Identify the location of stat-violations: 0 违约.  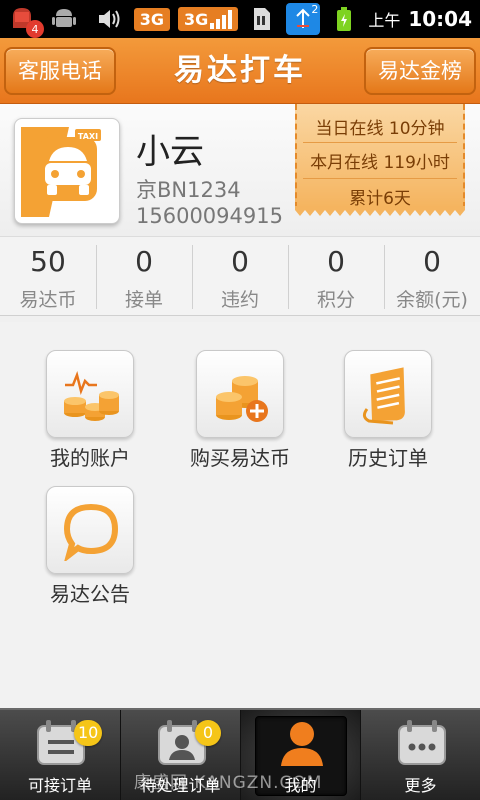
(240, 277).